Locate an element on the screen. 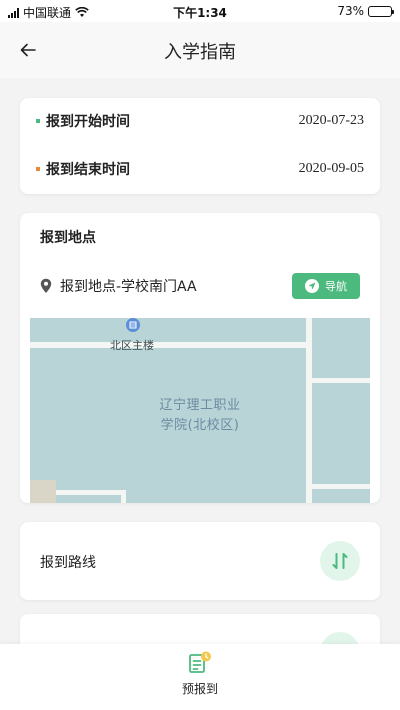  navigation-bar: 入学指南 is located at coordinates (200, 50).